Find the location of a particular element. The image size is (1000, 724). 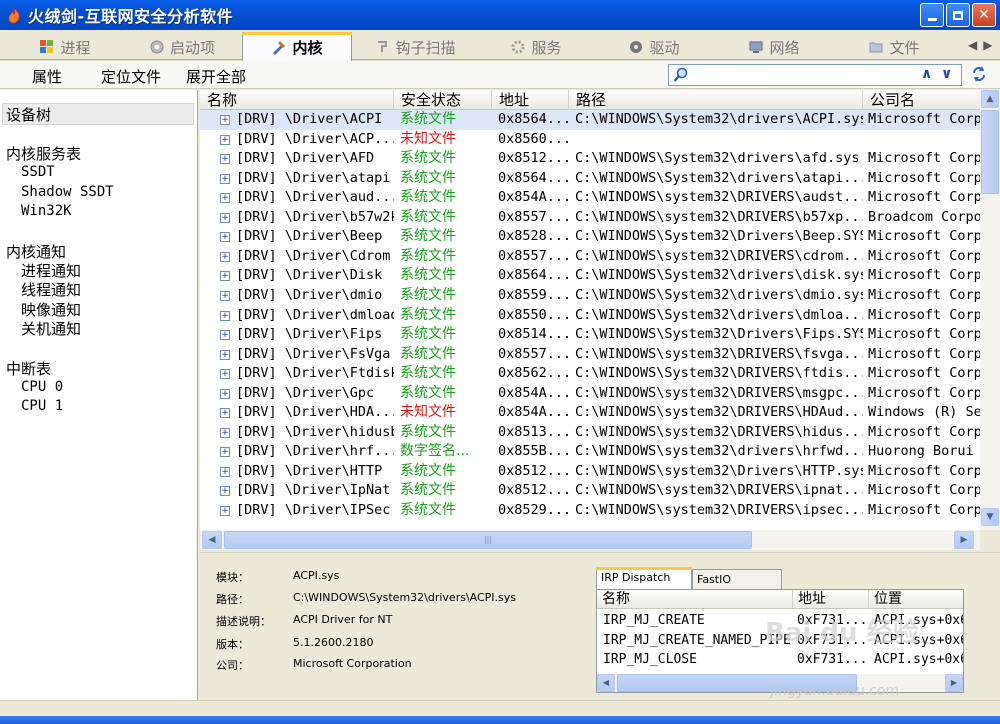

tab-scroll-arrows: ◀▶ is located at coordinates (983, 45).